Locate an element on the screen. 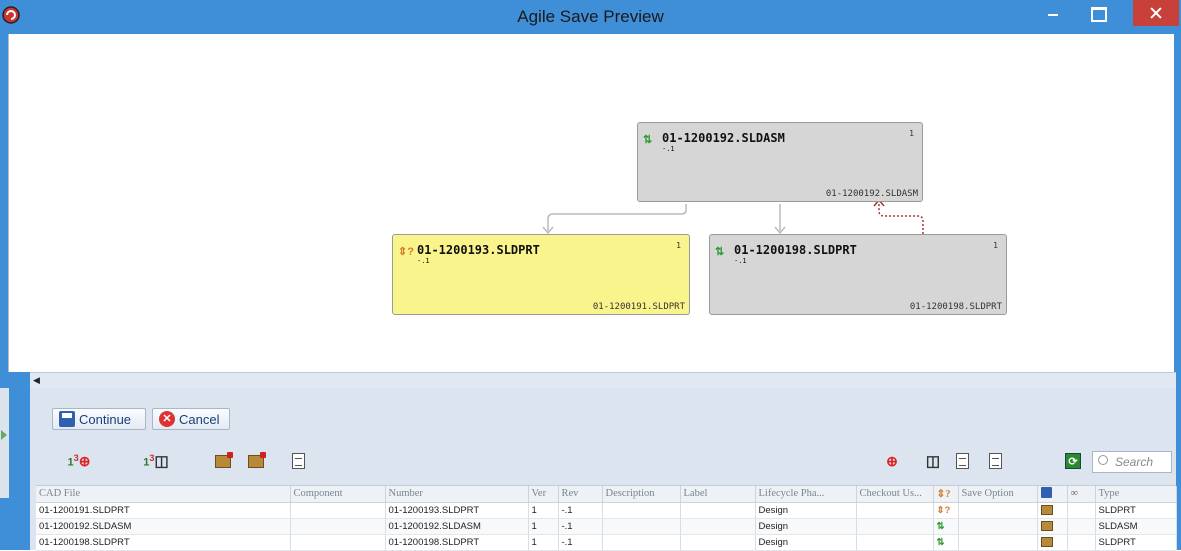  maximize-button is located at coordinates (1097, 13).